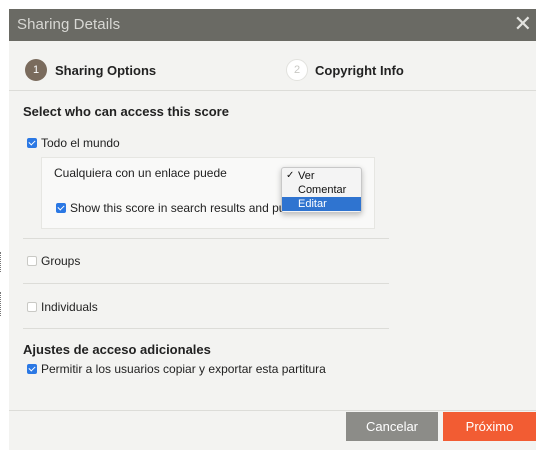  Describe the element at coordinates (206, 328) in the screenshot. I see `divider-after-individuals` at that location.